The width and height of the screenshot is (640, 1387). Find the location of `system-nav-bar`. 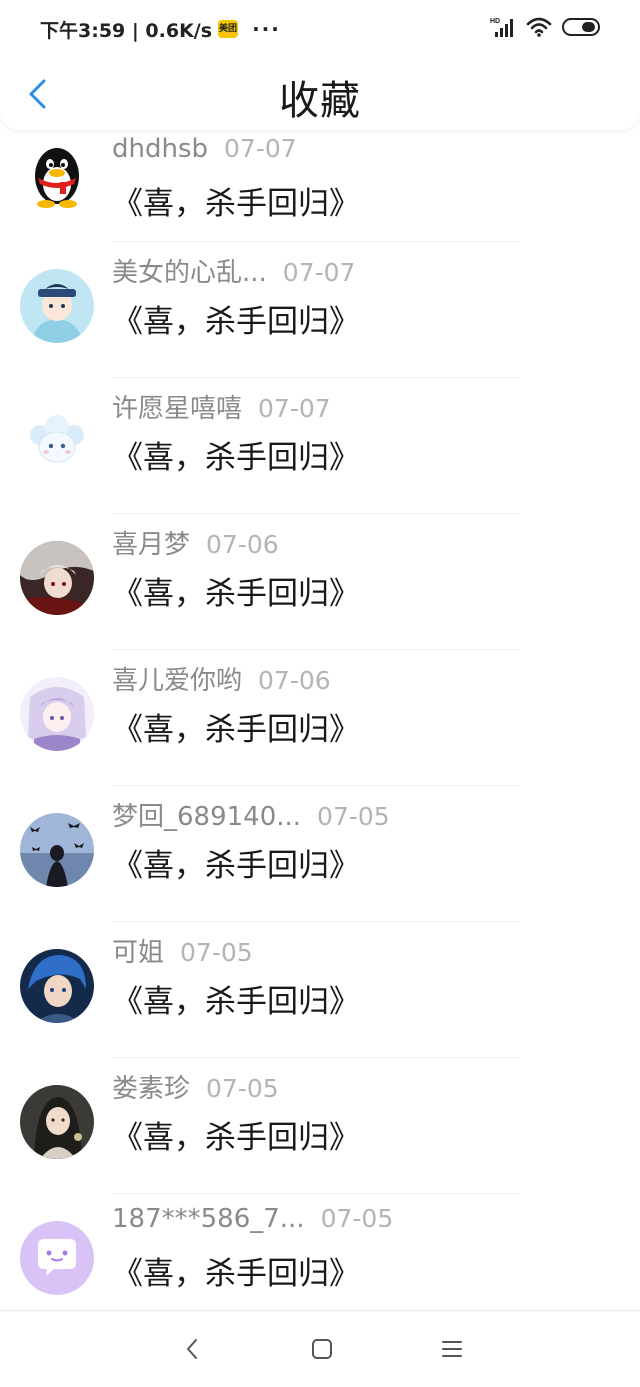

system-nav-bar is located at coordinates (320, 1348).